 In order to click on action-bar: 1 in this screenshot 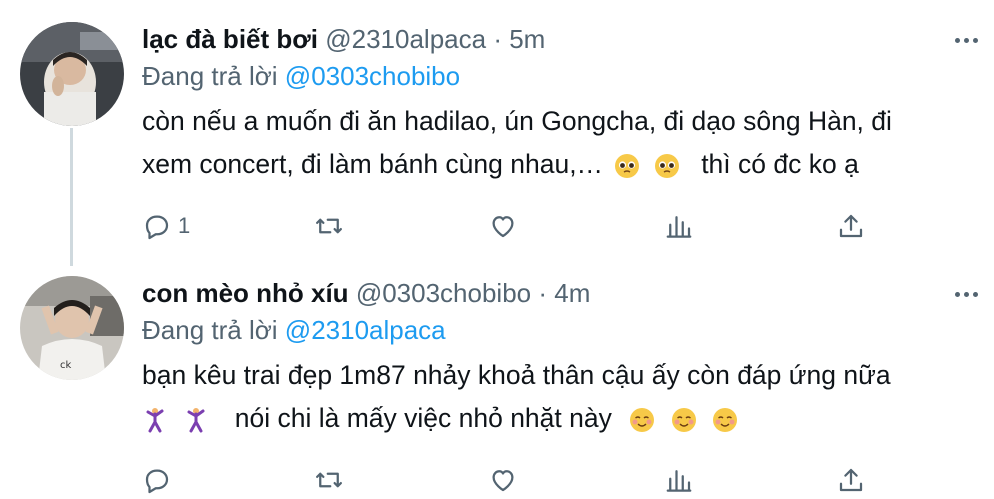, I will do `click(522, 226)`.